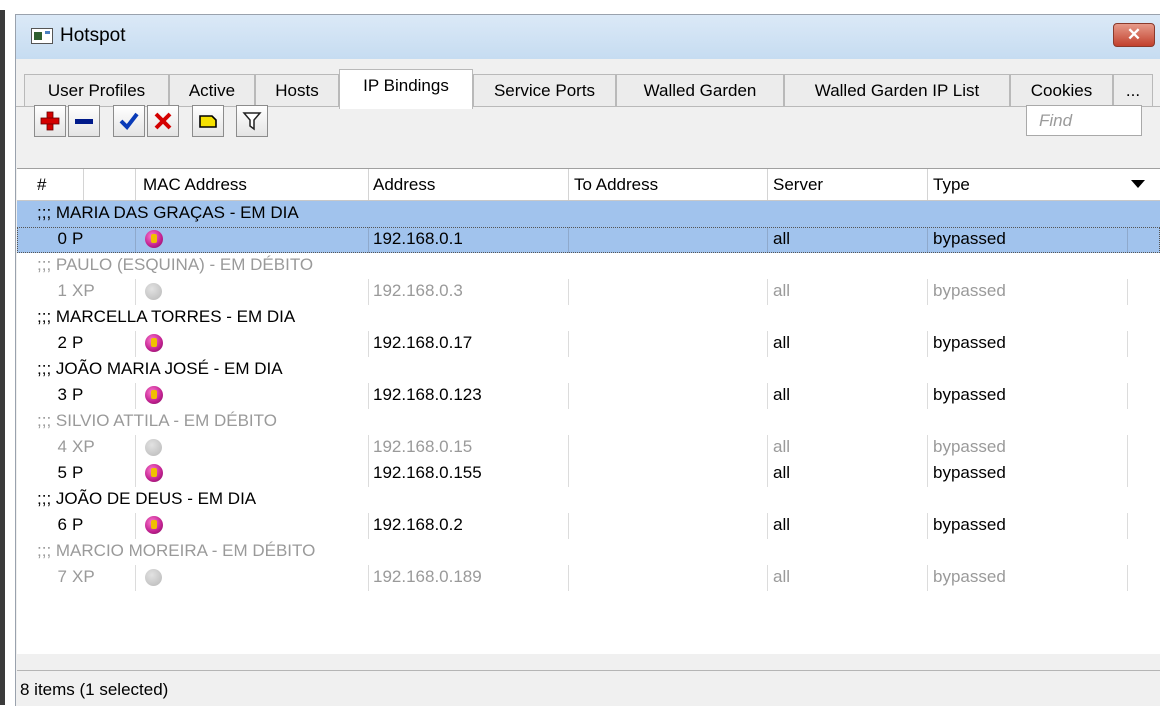 This screenshot has height=706, width=1160. What do you see at coordinates (588, 688) in the screenshot?
I see `status-bar: 8 items (1 selected)` at bounding box center [588, 688].